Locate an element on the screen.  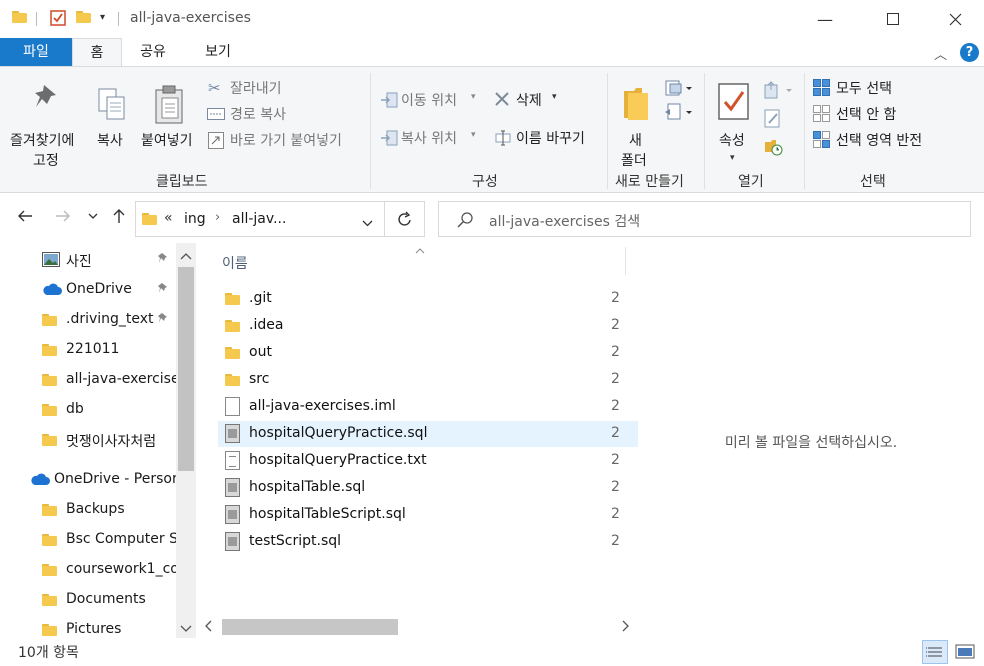
breadcrumb-overflow: « is located at coordinates (168, 218).